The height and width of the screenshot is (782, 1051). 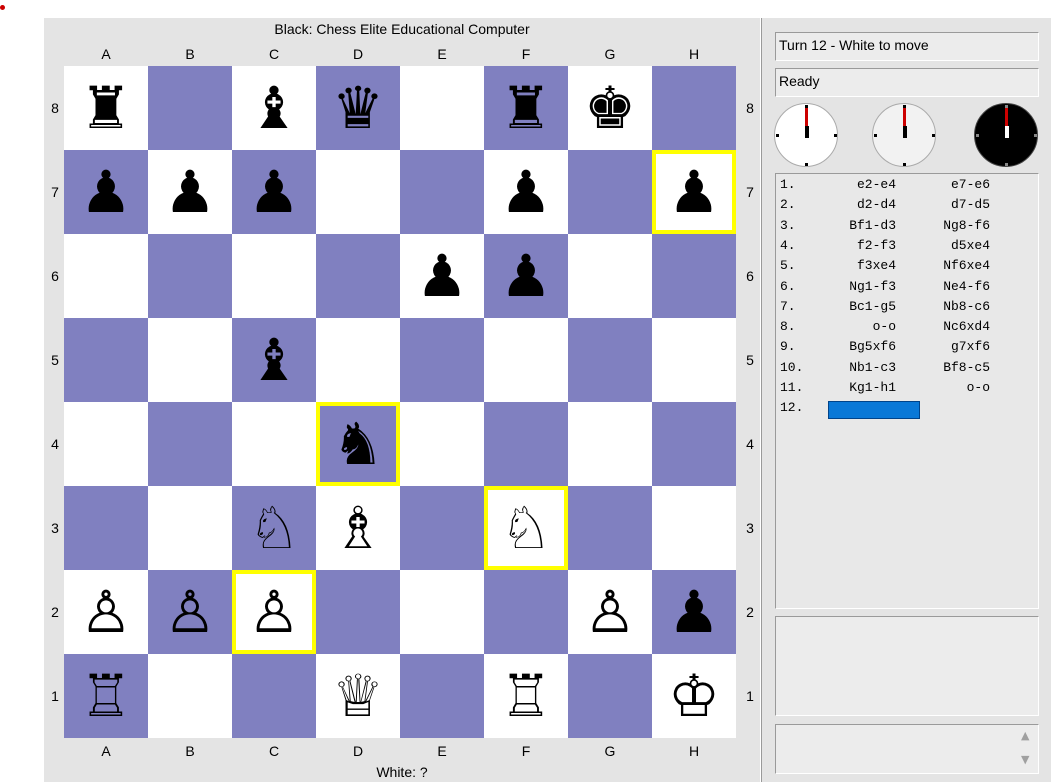 I want to click on move-row: 5. f3xe4 Nf6xe4, so click(x=906, y=268).